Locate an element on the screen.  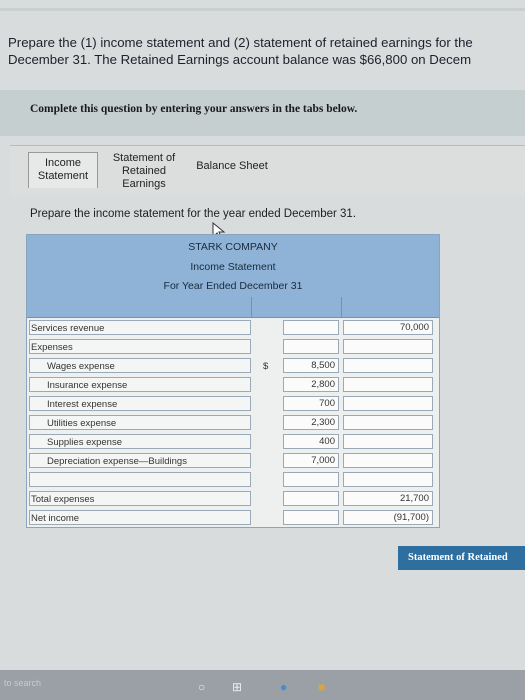
total-input: 21,700 is located at coordinates (388, 498).